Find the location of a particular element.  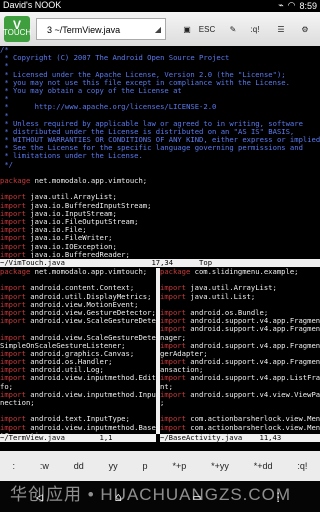

code-text: nection; is located at coordinates (17, 402).